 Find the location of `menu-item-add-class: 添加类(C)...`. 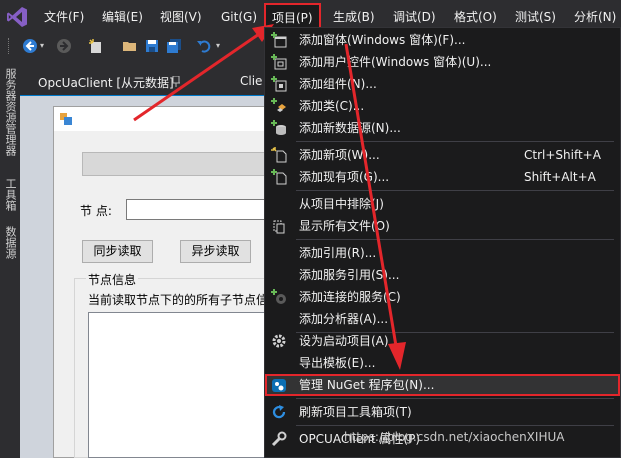

menu-item-add-class: 添加类(C)... is located at coordinates (442, 106).